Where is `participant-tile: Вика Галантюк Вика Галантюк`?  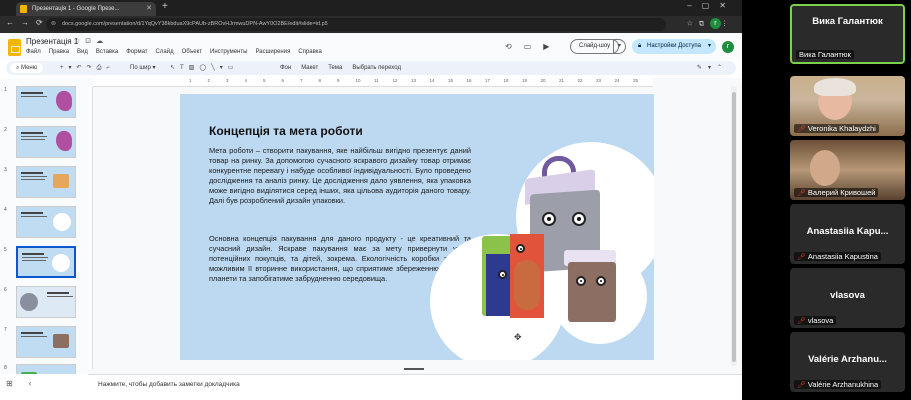
participant-tile: Вика Галантюк Вика Галантюк is located at coordinates (847, 34).